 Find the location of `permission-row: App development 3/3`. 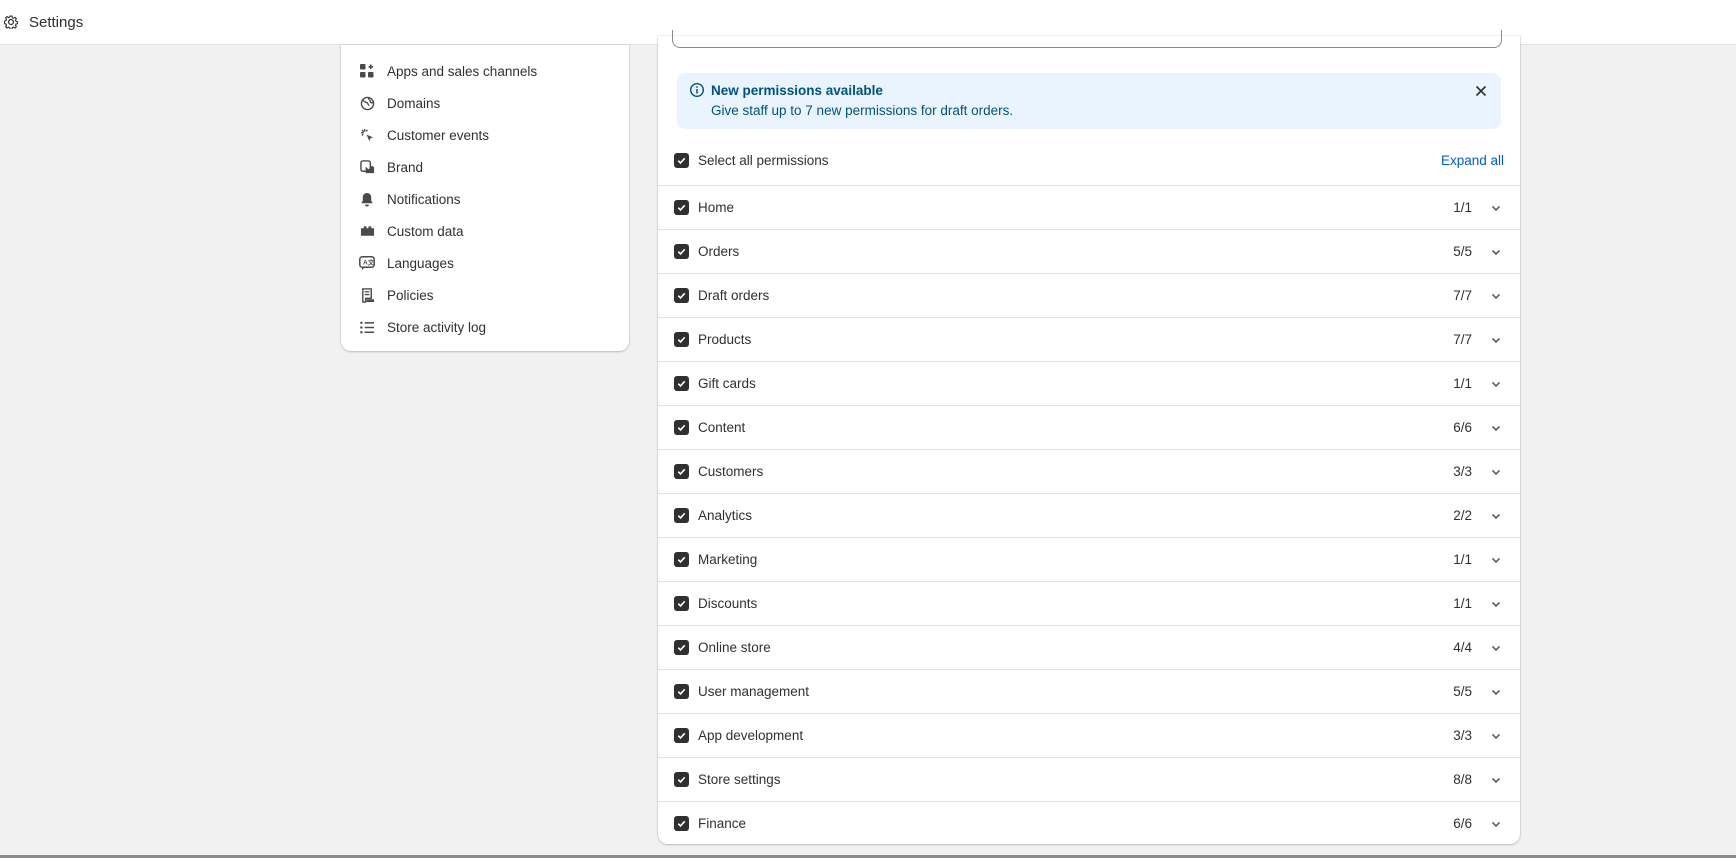

permission-row: App development 3/3 is located at coordinates (1089, 735).